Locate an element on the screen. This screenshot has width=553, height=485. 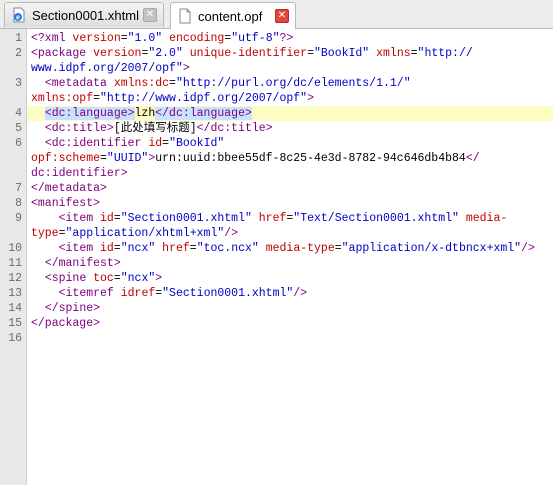
code-token: <manifest> is located at coordinates (66, 203).